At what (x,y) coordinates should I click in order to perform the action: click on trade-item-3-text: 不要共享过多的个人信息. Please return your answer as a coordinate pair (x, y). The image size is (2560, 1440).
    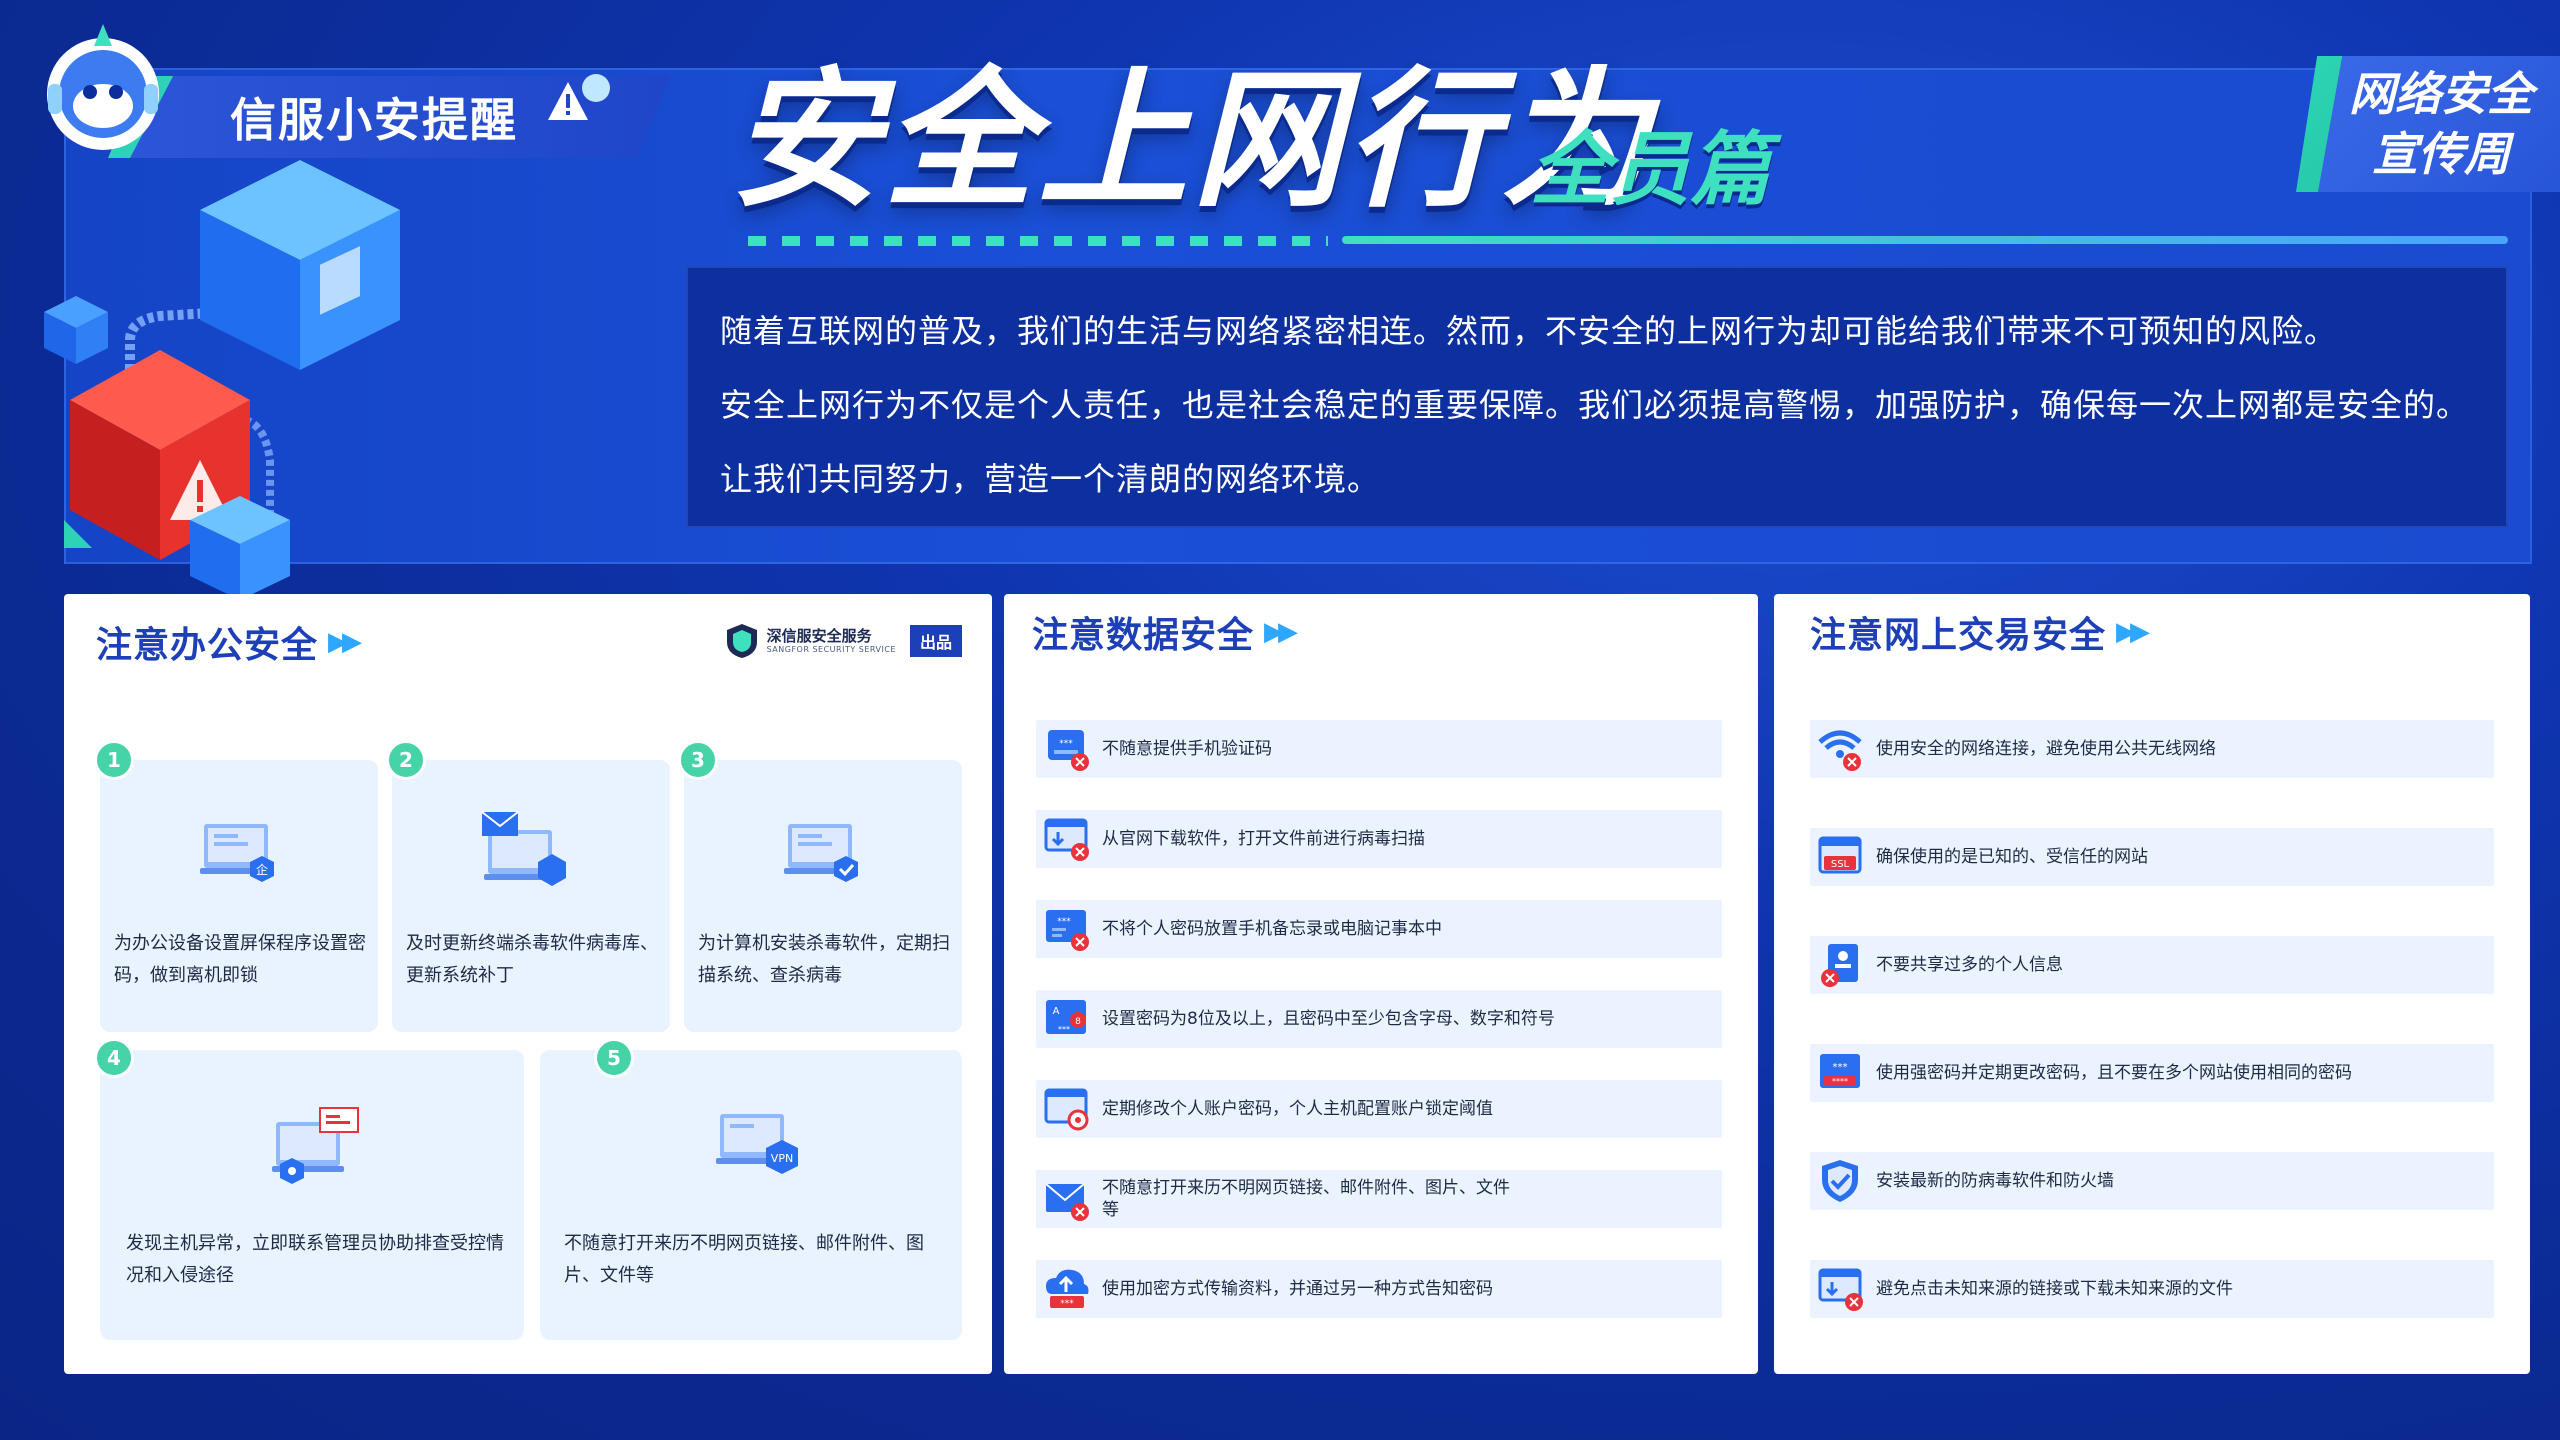
    Looking at the image, I should click on (1969, 965).